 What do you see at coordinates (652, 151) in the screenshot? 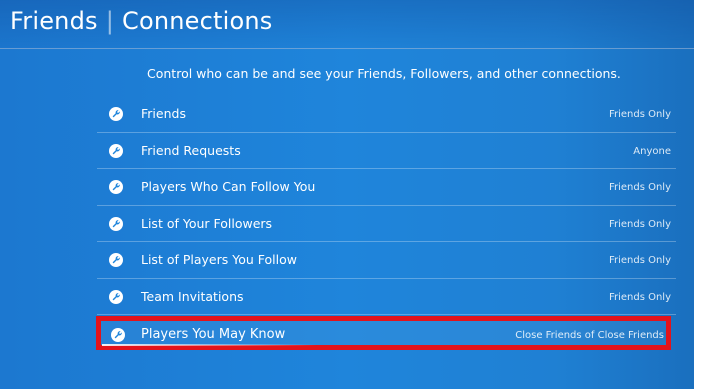
I see `setting-value: Anyone` at bounding box center [652, 151].